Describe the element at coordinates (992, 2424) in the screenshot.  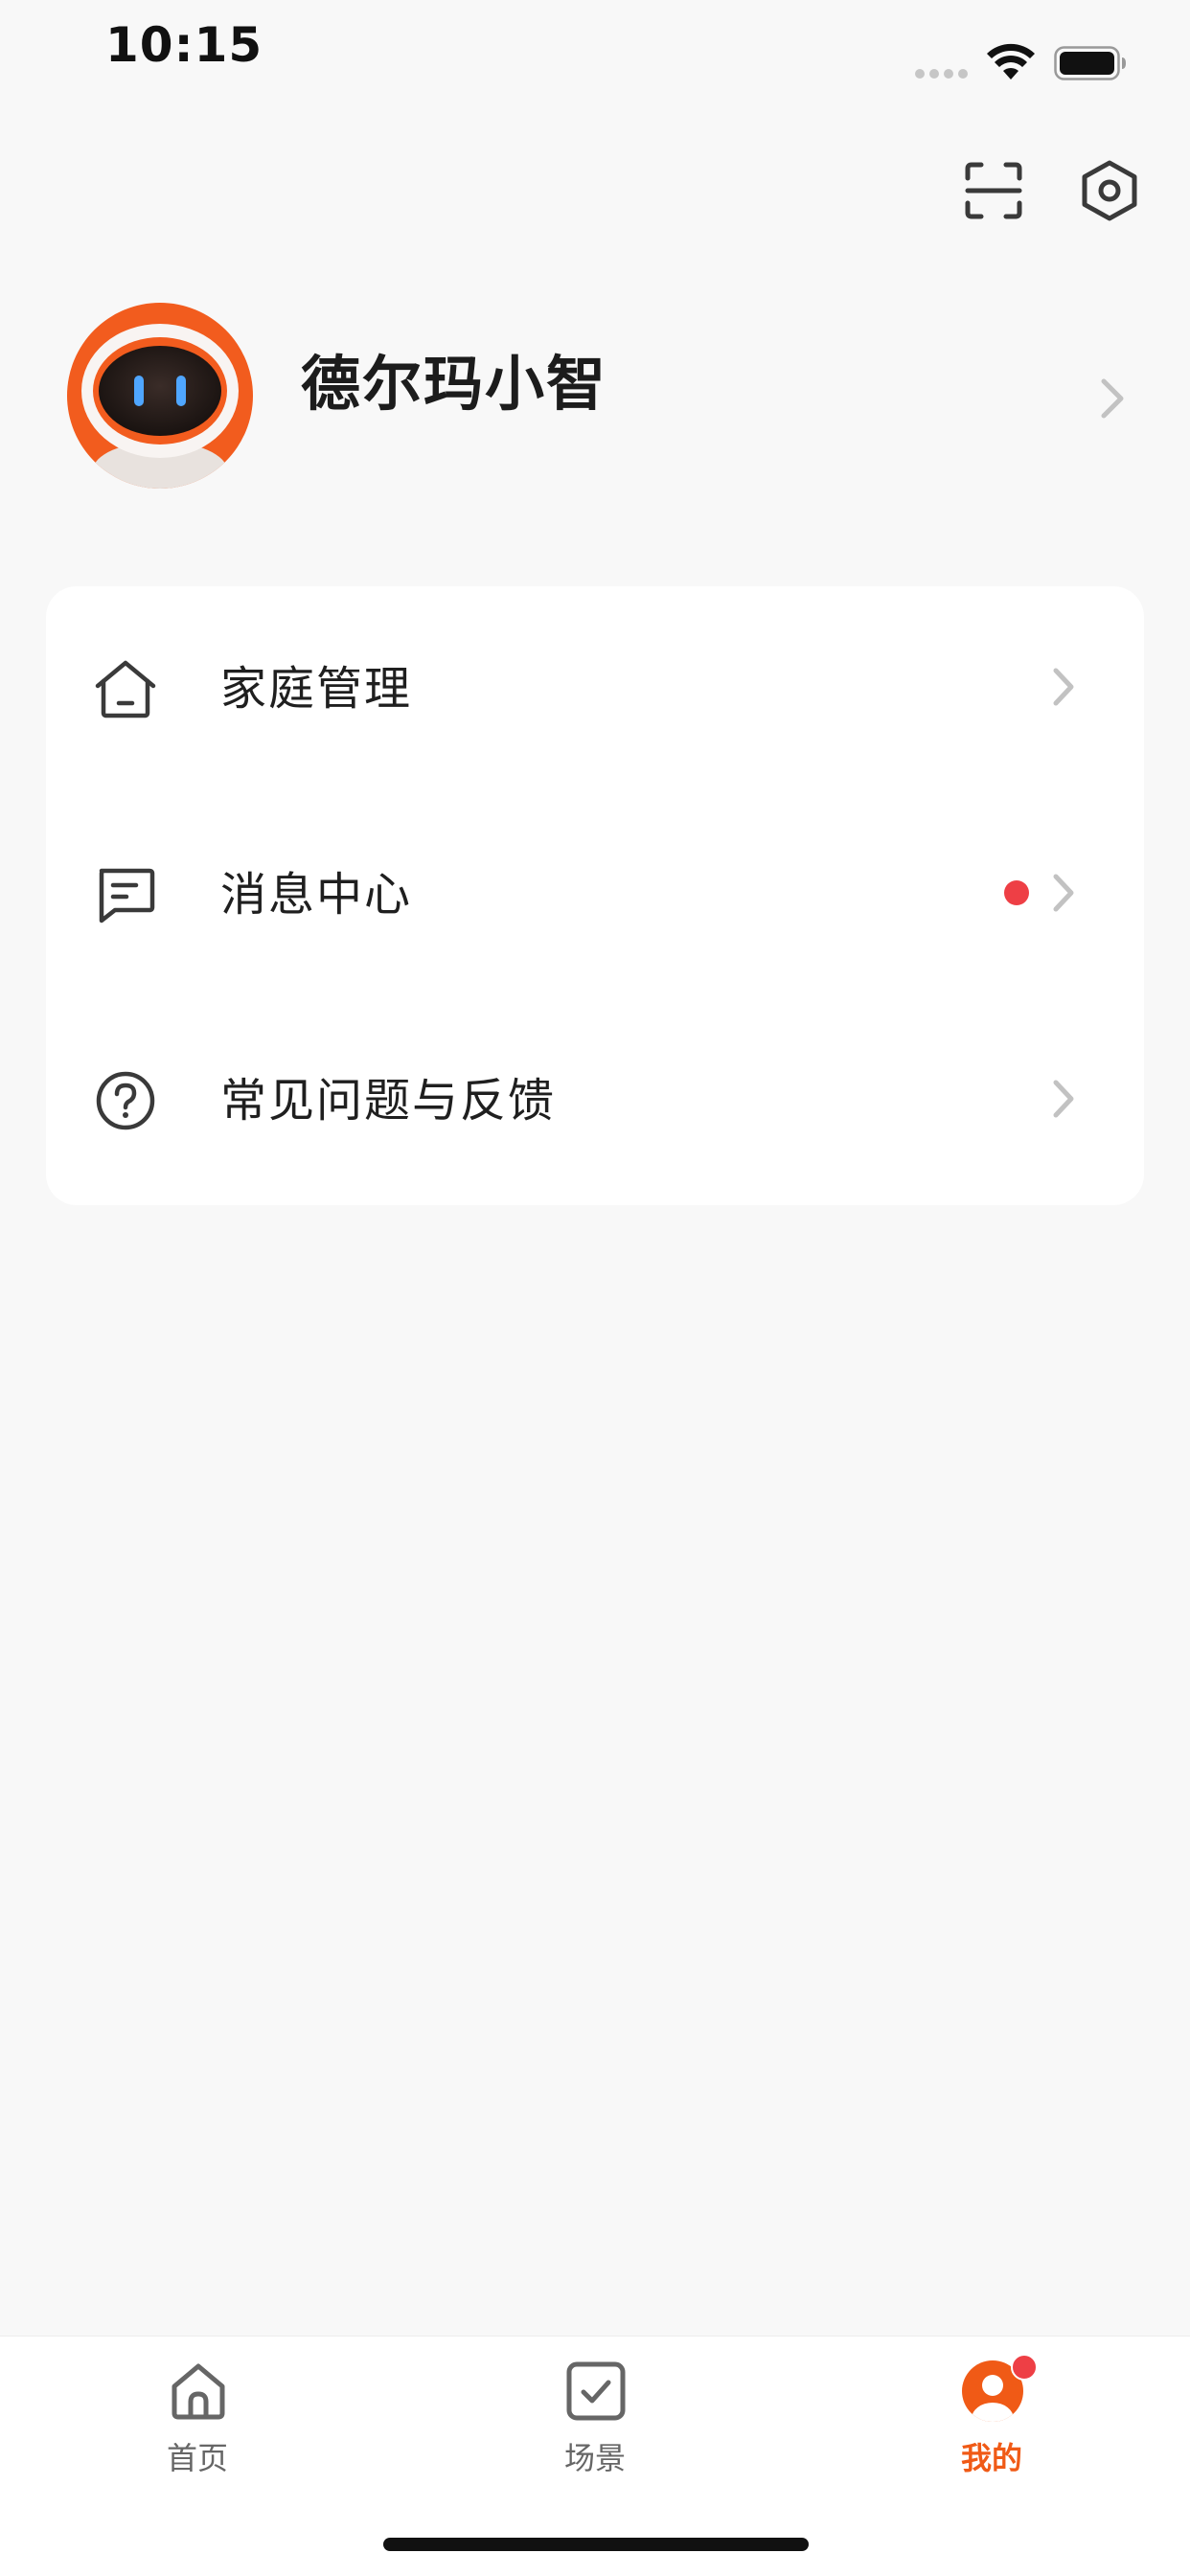
I see `tab-mine: 我的` at that location.